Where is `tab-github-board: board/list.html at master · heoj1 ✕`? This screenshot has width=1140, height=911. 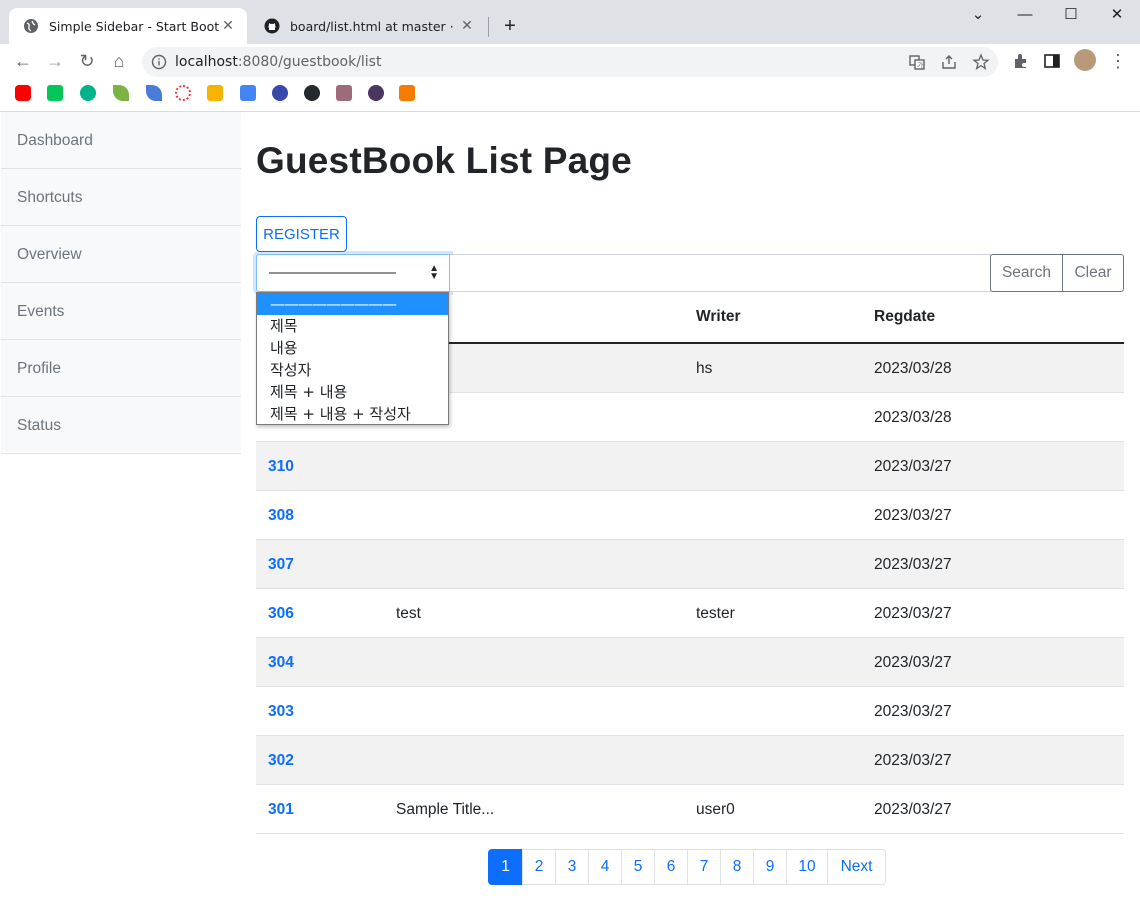
tab-github-board: board/list.html at master · heoj1 ✕ is located at coordinates (368, 26).